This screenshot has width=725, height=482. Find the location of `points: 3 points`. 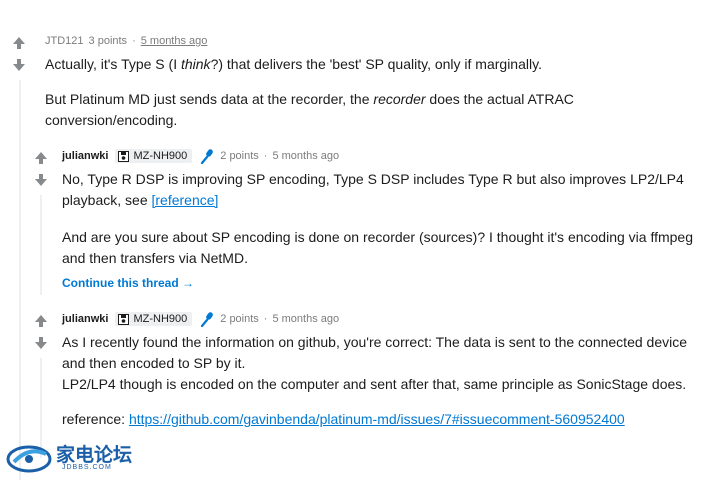

points: 3 points is located at coordinates (108, 41).